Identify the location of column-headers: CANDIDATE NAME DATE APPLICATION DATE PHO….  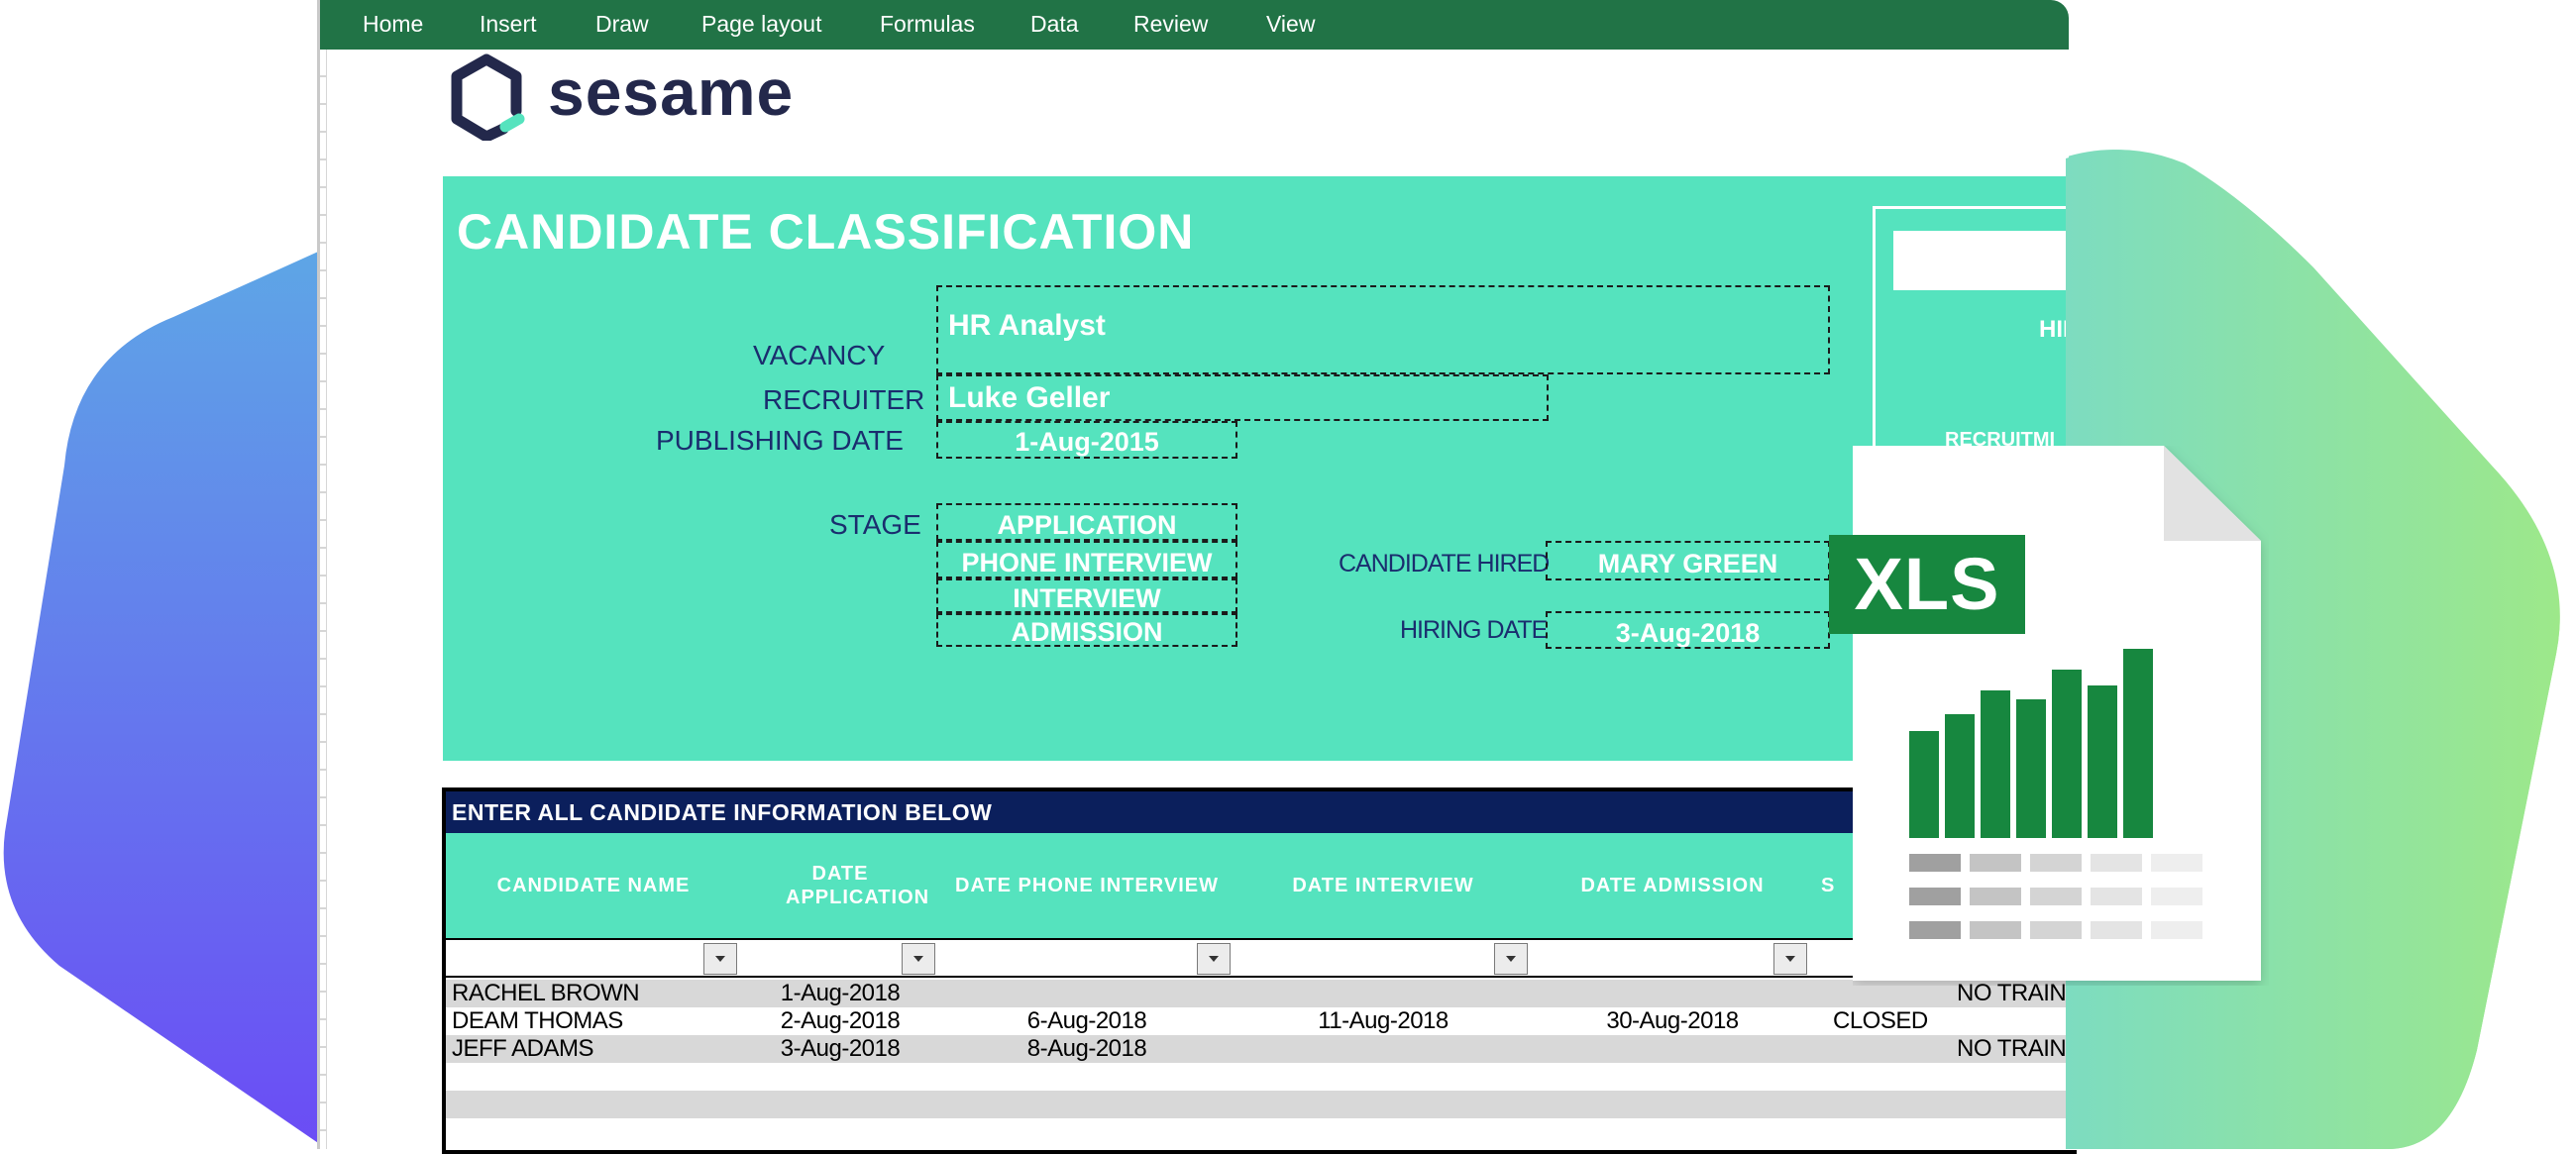
(1264, 885).